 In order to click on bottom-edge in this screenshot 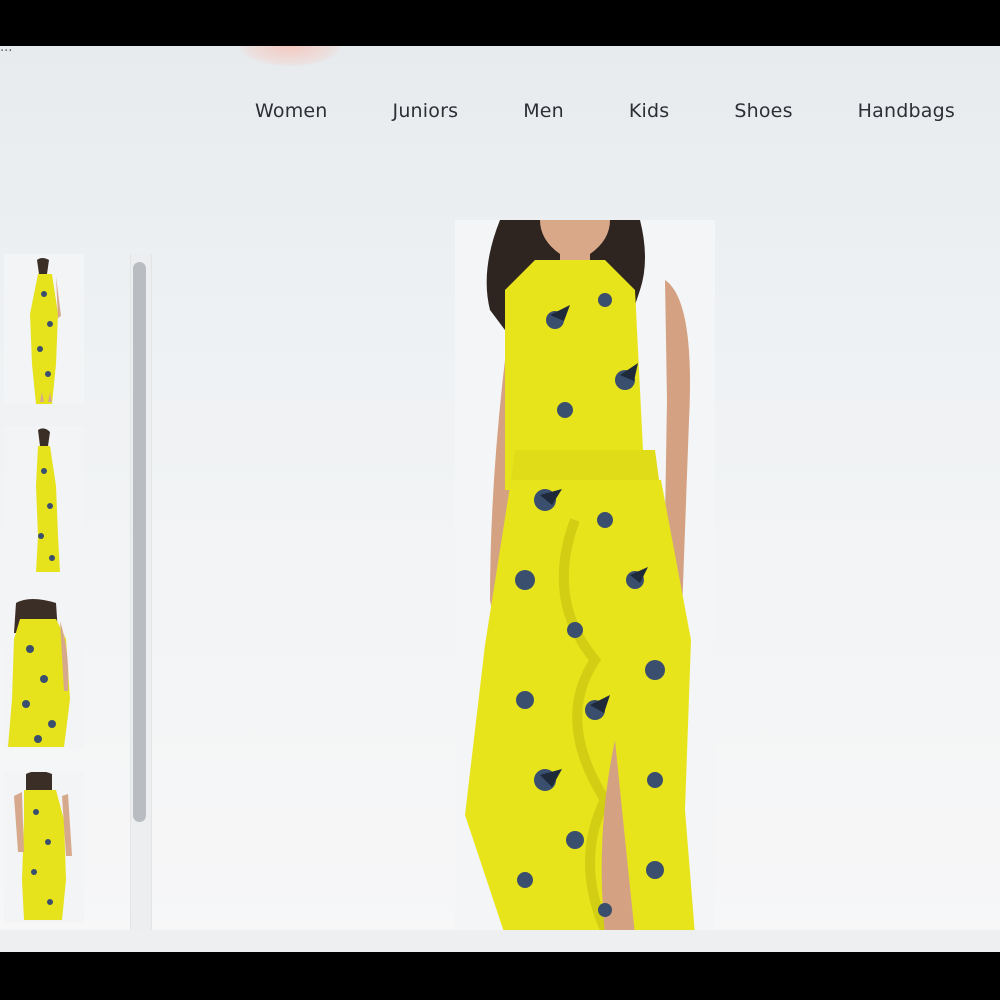, I will do `click(500, 941)`.